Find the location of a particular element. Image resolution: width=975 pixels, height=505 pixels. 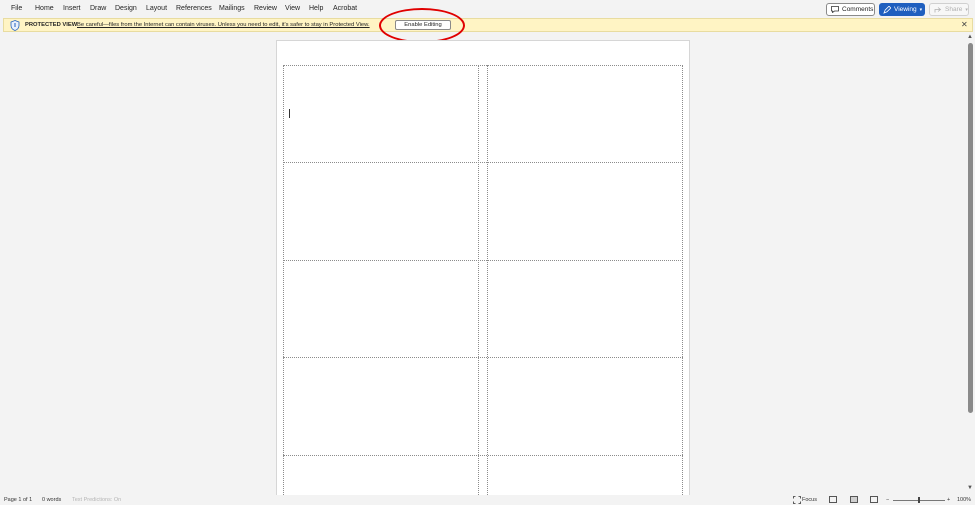

share-icon is located at coordinates (938, 10).